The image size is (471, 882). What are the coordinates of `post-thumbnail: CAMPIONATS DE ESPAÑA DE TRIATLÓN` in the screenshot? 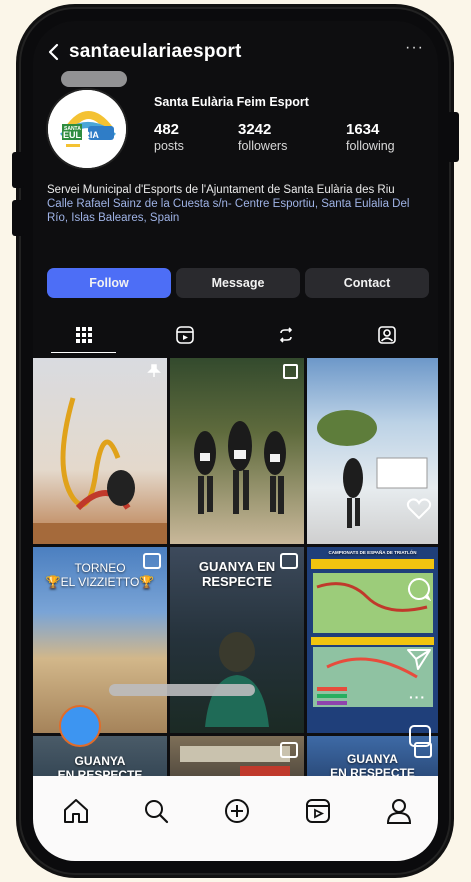 It's located at (372, 640).